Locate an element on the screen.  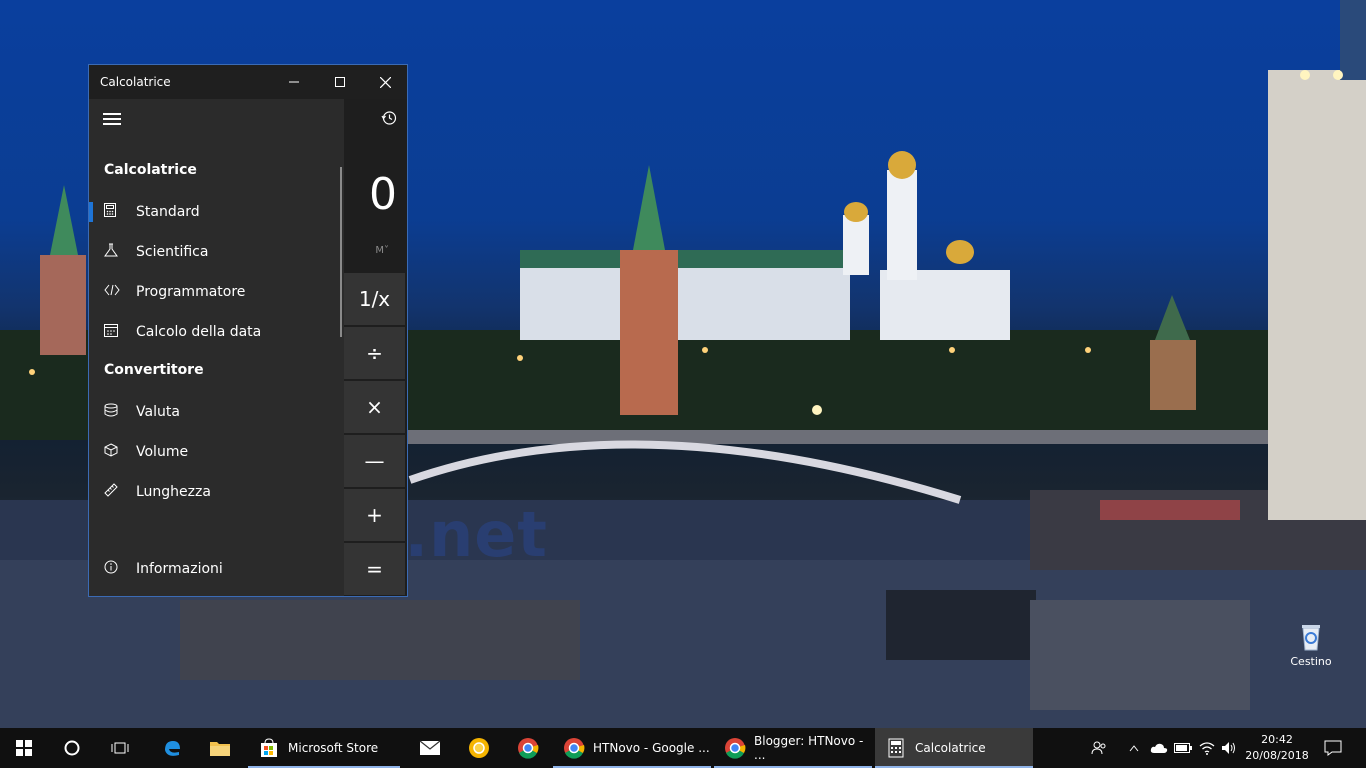
onedrive-button is located at coordinates (1159, 748).